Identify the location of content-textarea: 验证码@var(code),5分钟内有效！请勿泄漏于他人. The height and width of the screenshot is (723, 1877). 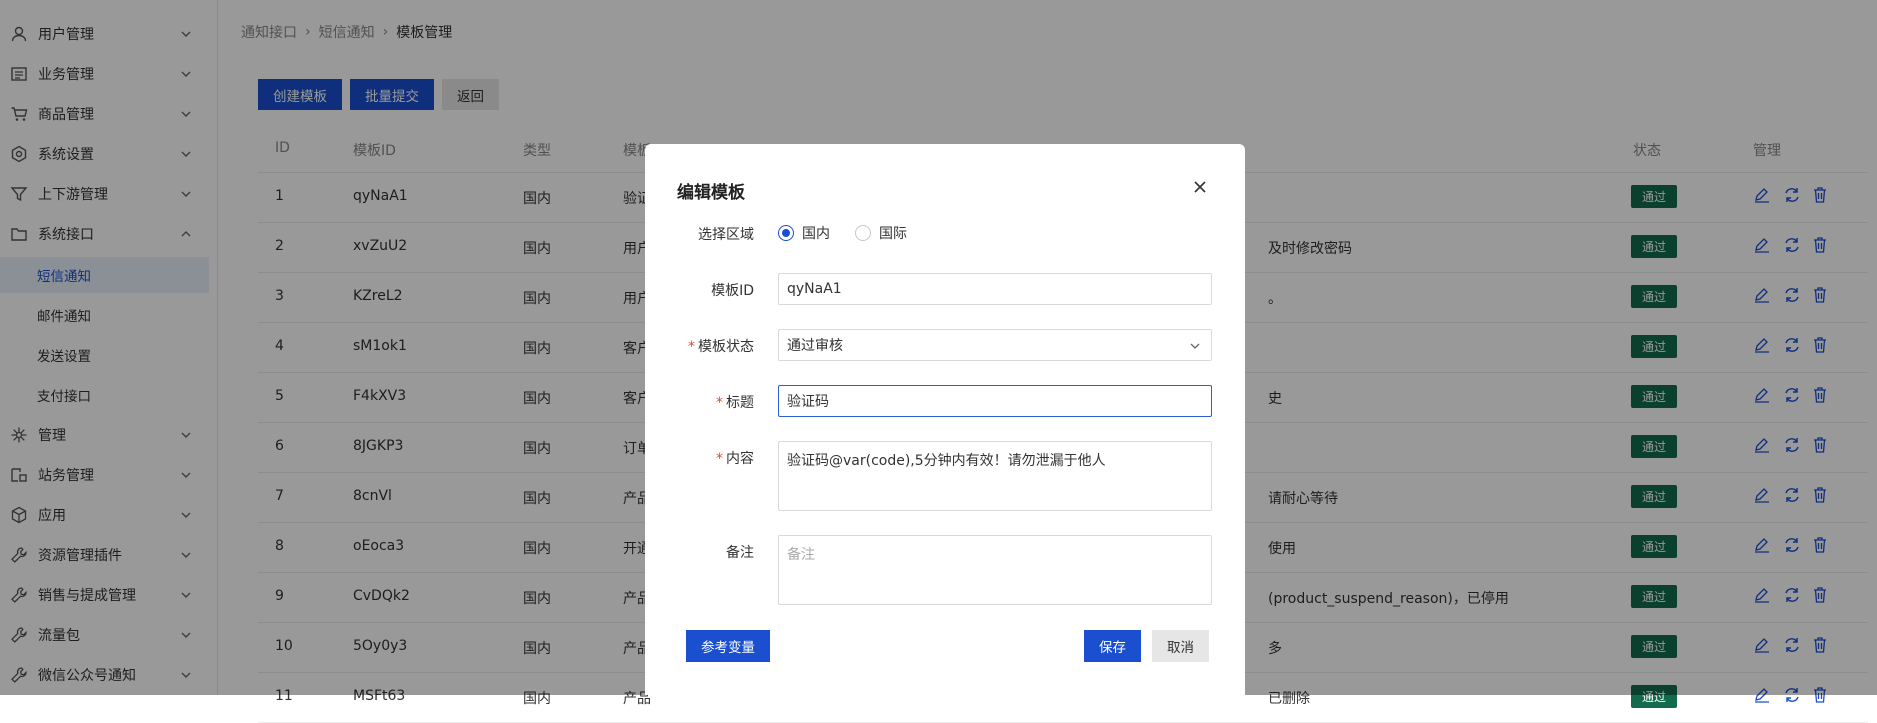
(995, 476).